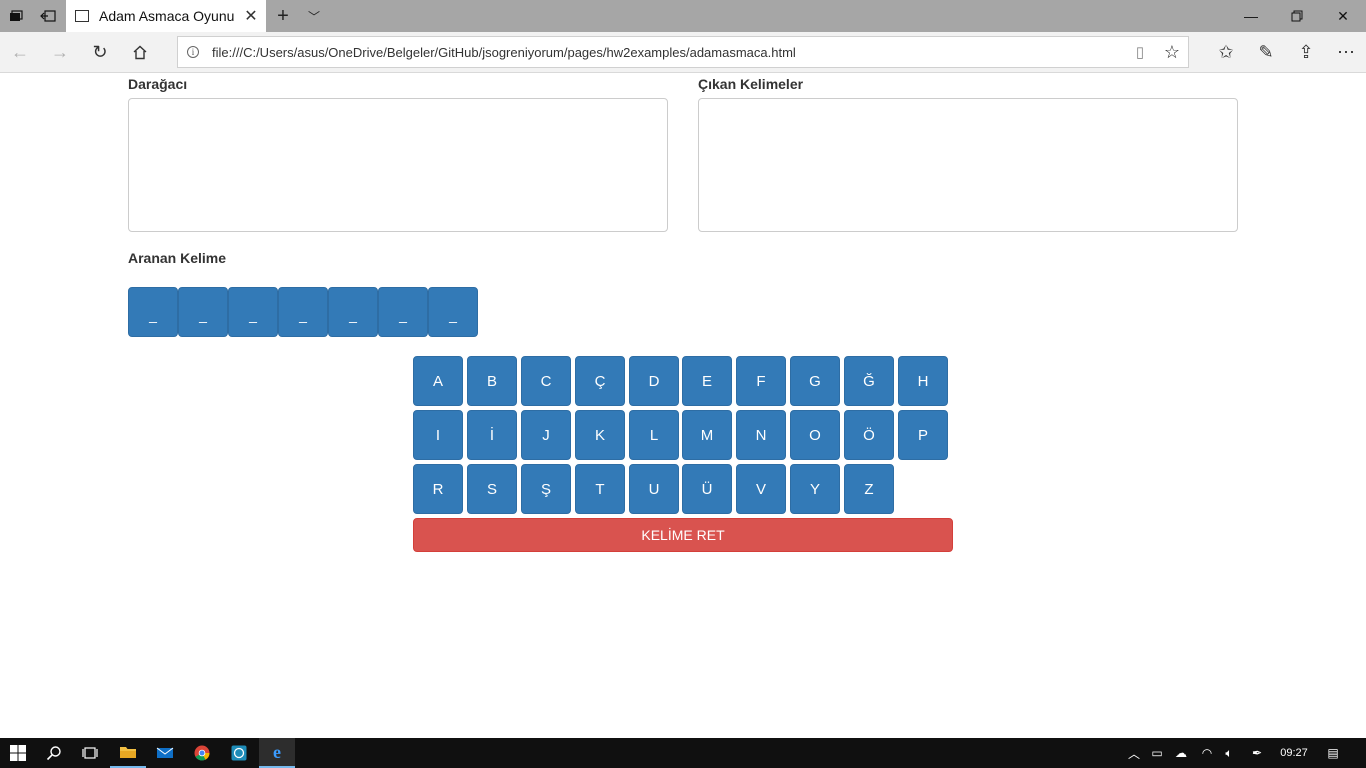  Describe the element at coordinates (1181, 753) in the screenshot. I see `onedrive-icon: ☁` at that location.